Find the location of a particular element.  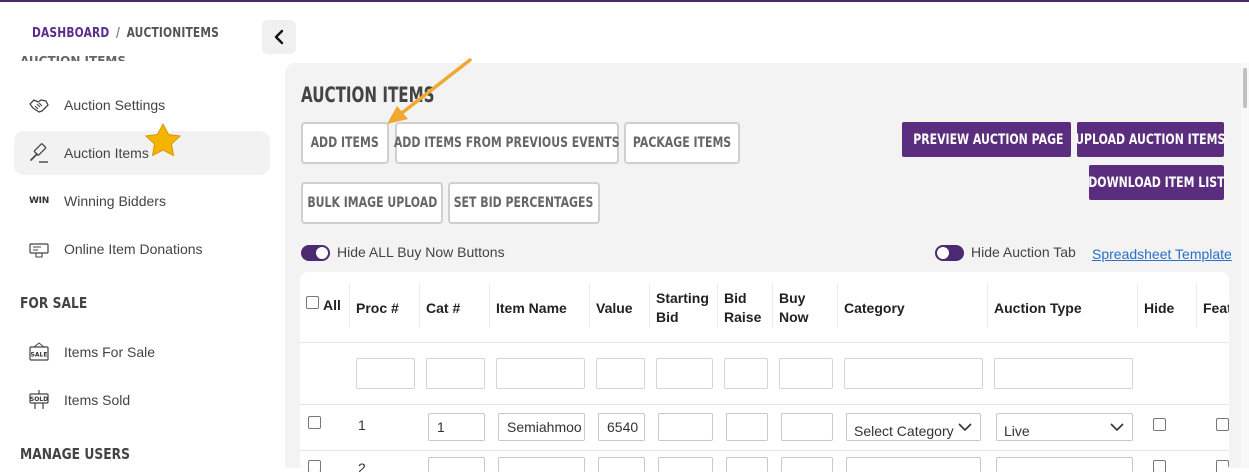

column-header-category: Category is located at coordinates (874, 308).